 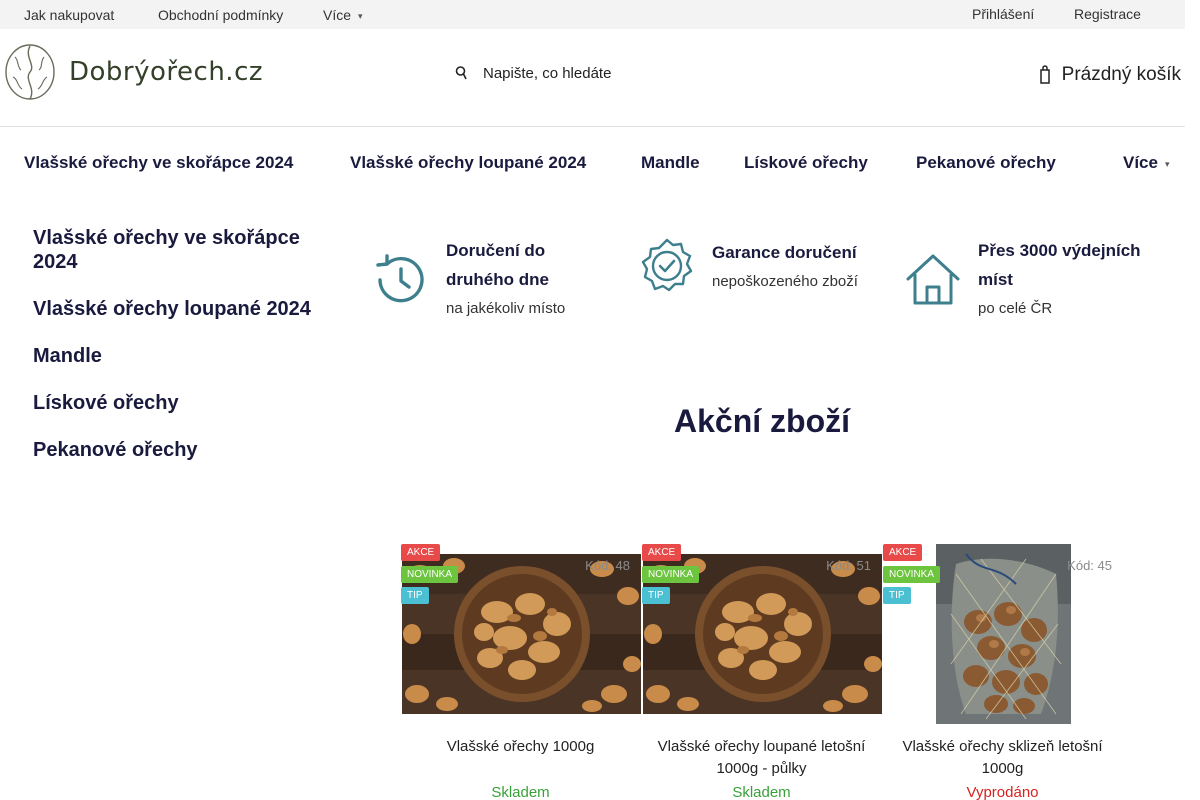 I want to click on benefit-pickup-points: Přes 3000 výdejních míst po celé ČR, so click(x=1027, y=279).